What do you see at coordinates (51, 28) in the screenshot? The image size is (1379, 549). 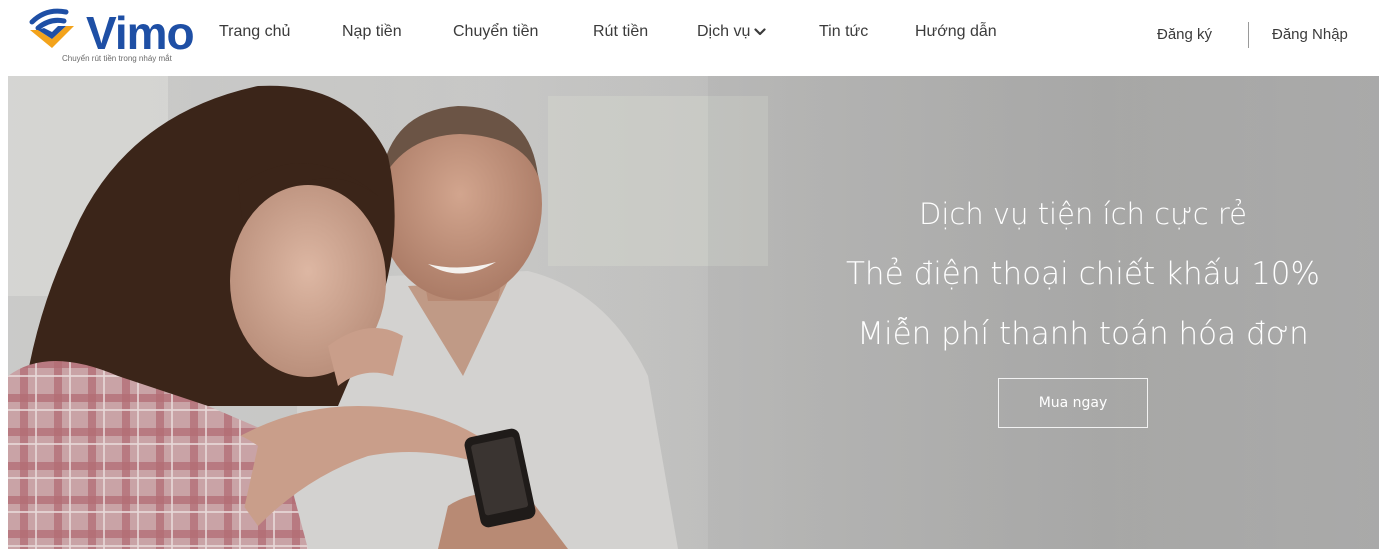 I see `logo-wifi-icon` at bounding box center [51, 28].